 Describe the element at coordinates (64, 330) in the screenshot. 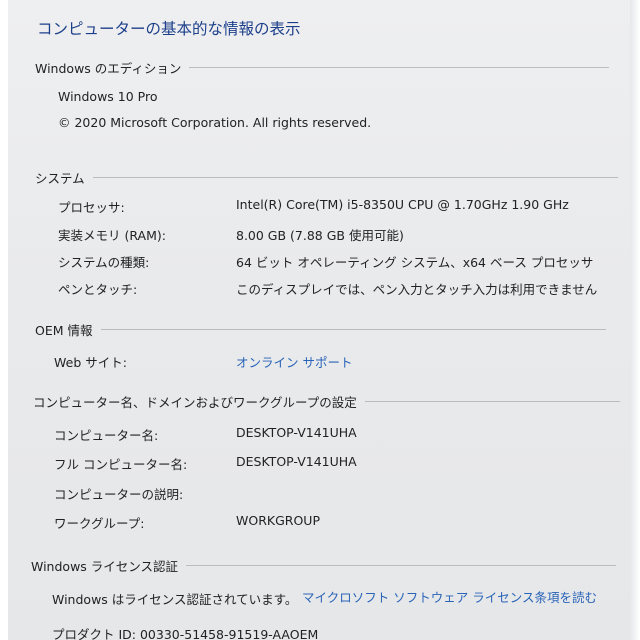

I see `section-header-label: OEM 情報` at that location.